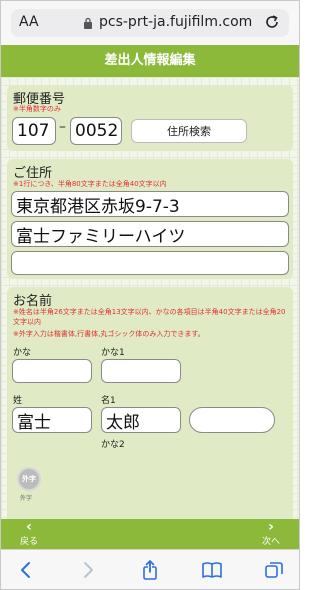 The width and height of the screenshot is (320, 590). I want to click on kana-label: かな, so click(22, 353).